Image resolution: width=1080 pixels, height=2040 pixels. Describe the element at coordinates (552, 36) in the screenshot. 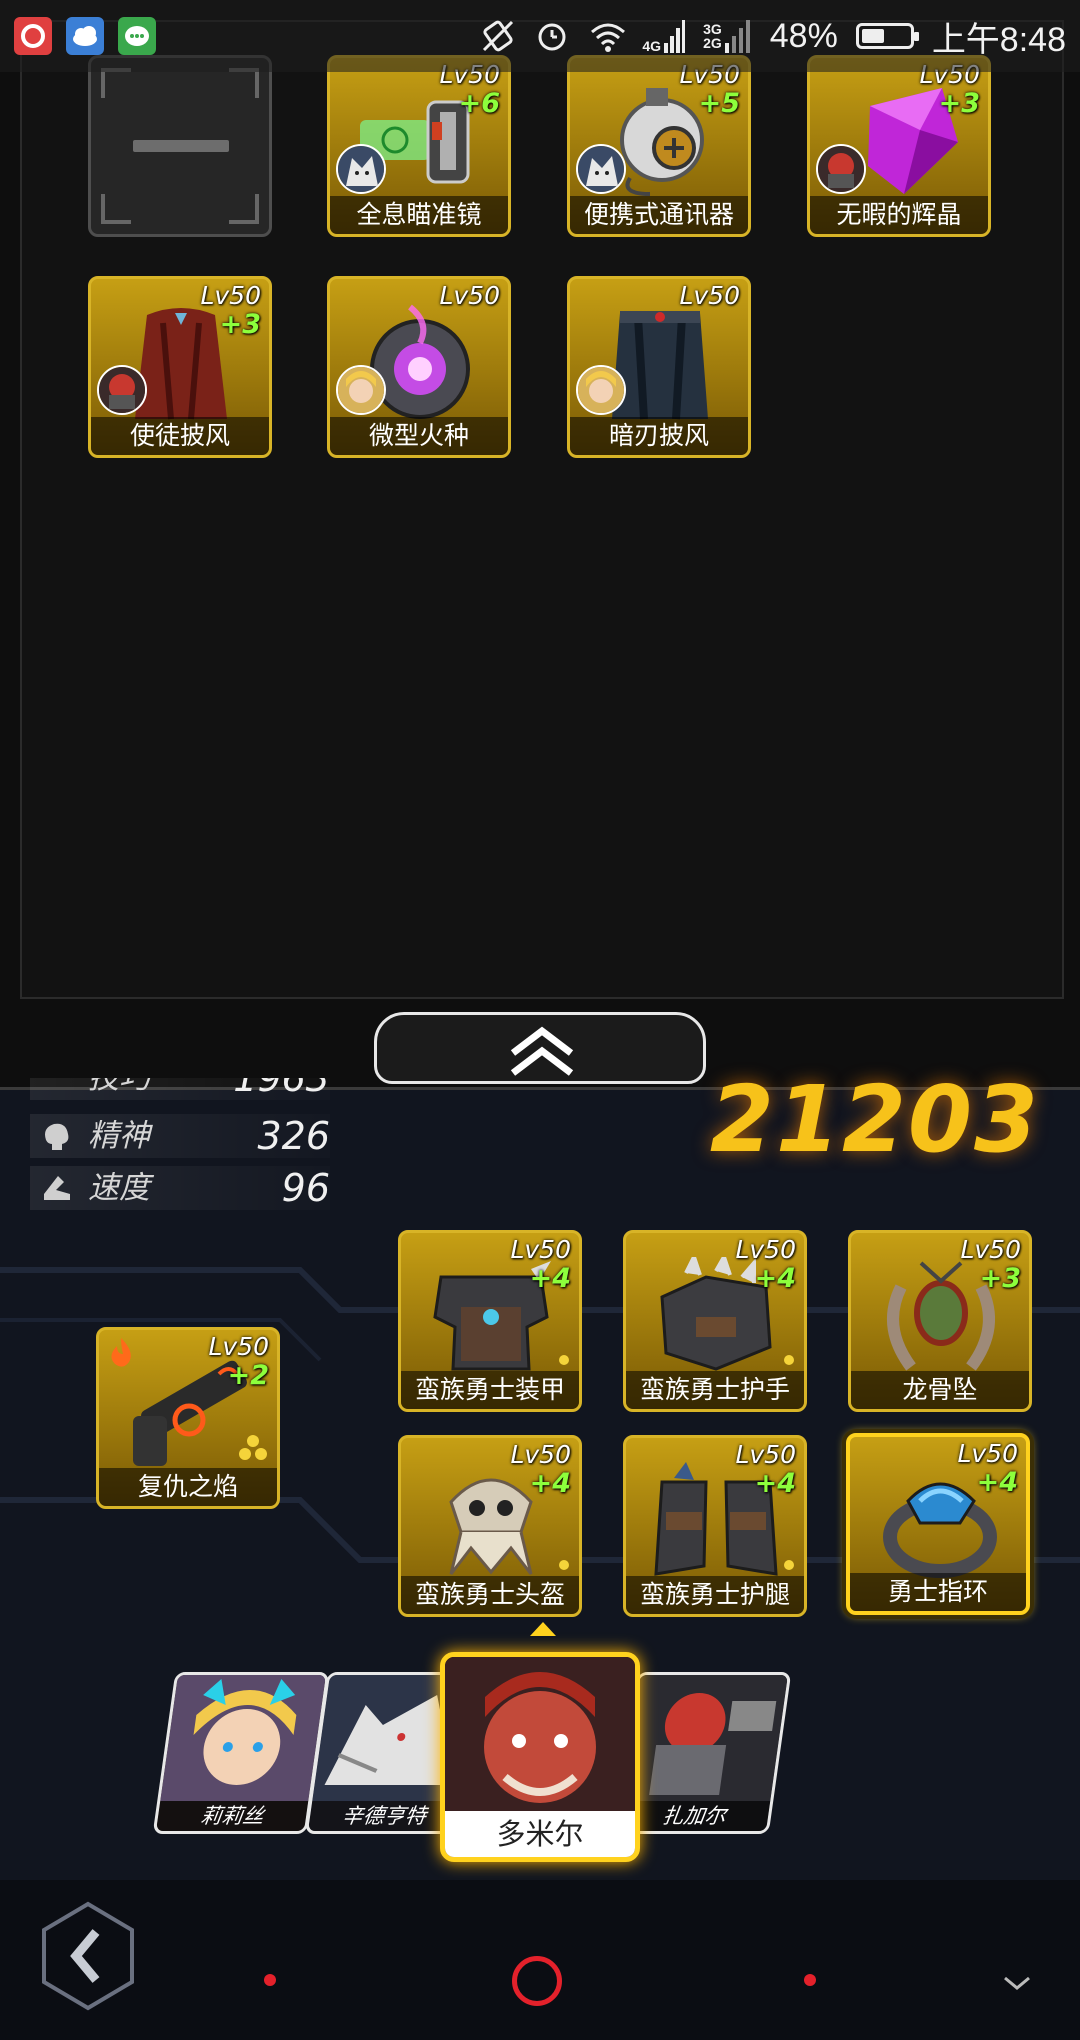

I see `alarm-icon` at that location.